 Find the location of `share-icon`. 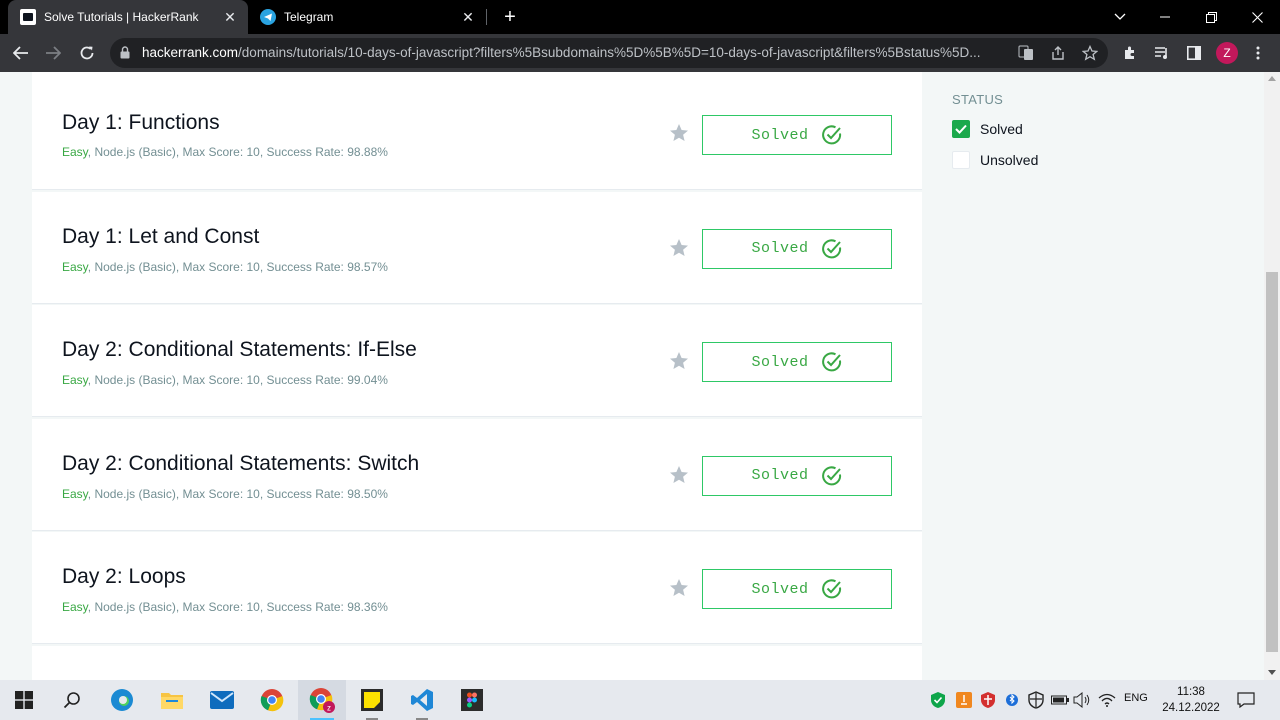

share-icon is located at coordinates (1058, 53).